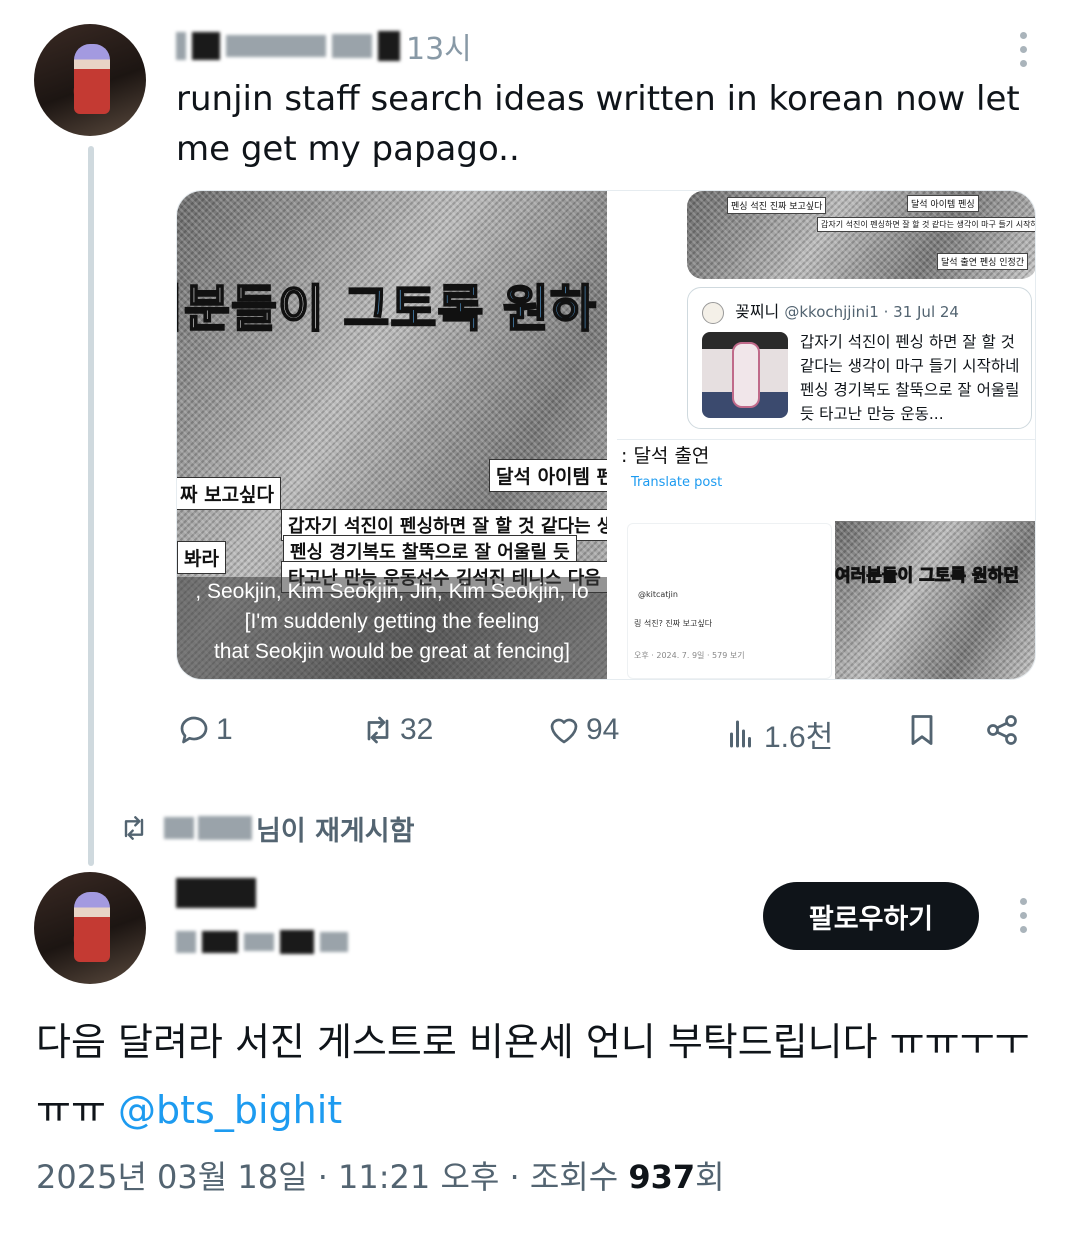 The width and height of the screenshot is (1078, 1237). Describe the element at coordinates (740, 734) in the screenshot. I see `views-icon` at that location.